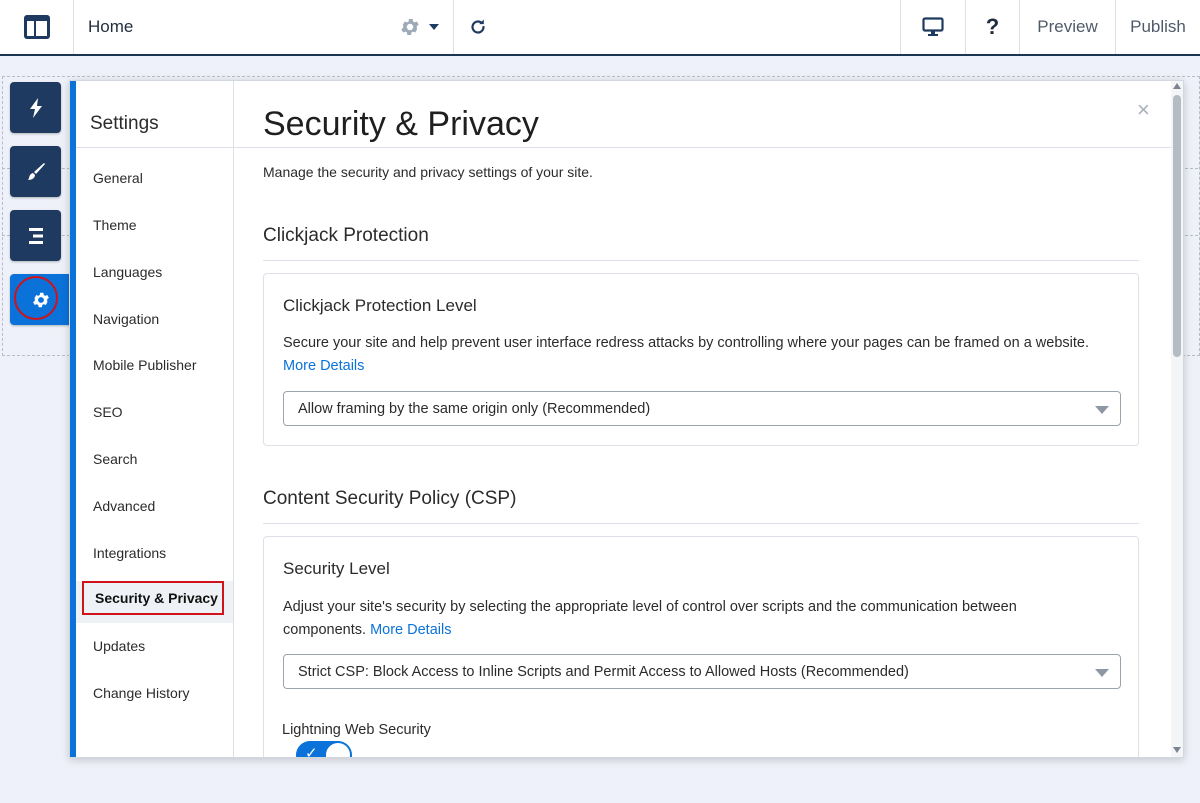  I want to click on close-icon: ×, so click(1143, 110).